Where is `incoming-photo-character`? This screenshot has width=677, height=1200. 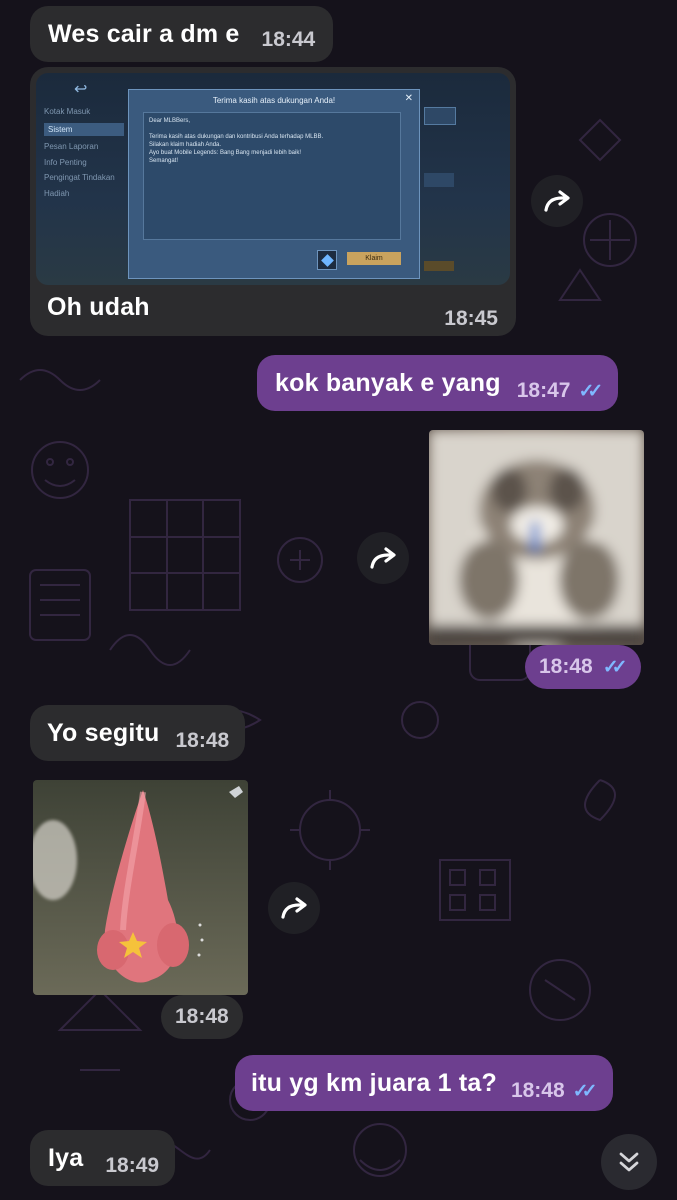
incoming-photo-character is located at coordinates (140, 887).